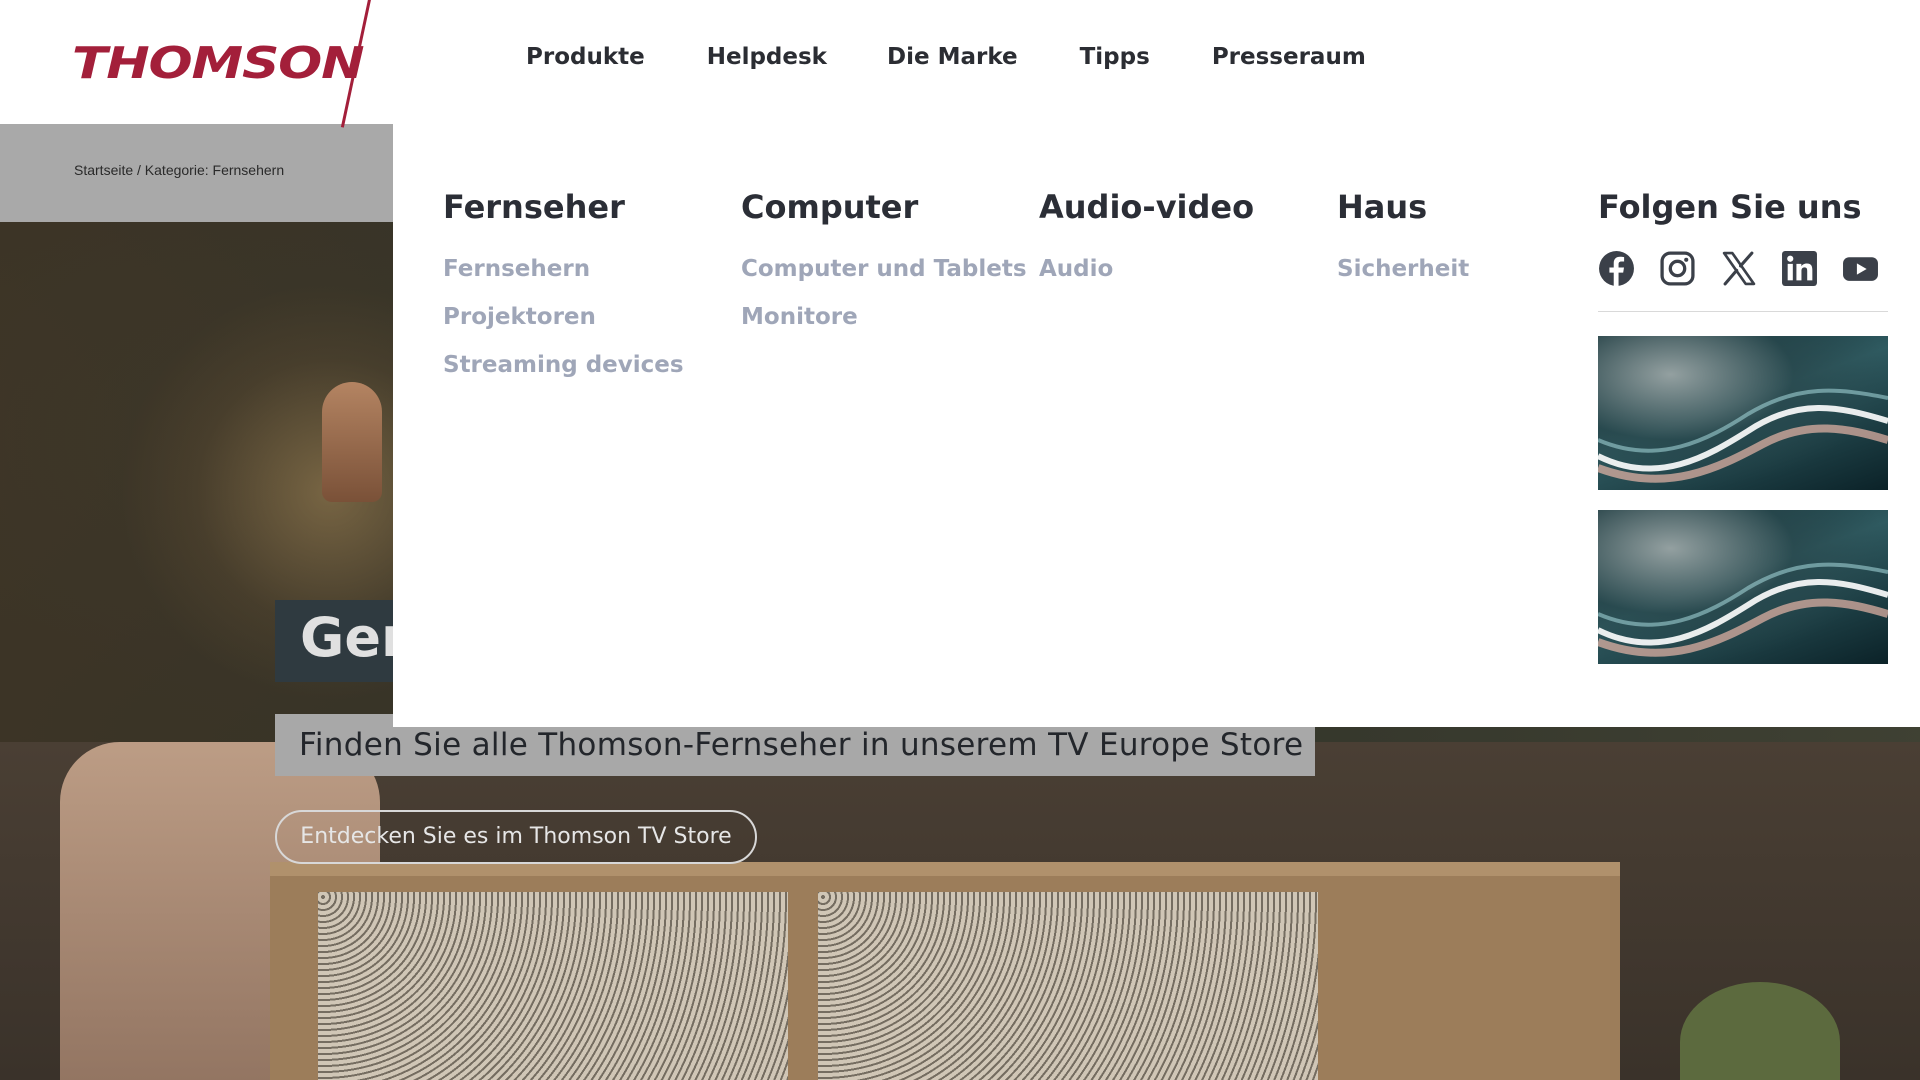  Describe the element at coordinates (218, 63) in the screenshot. I see `thomson-logo: THOMSON` at that location.